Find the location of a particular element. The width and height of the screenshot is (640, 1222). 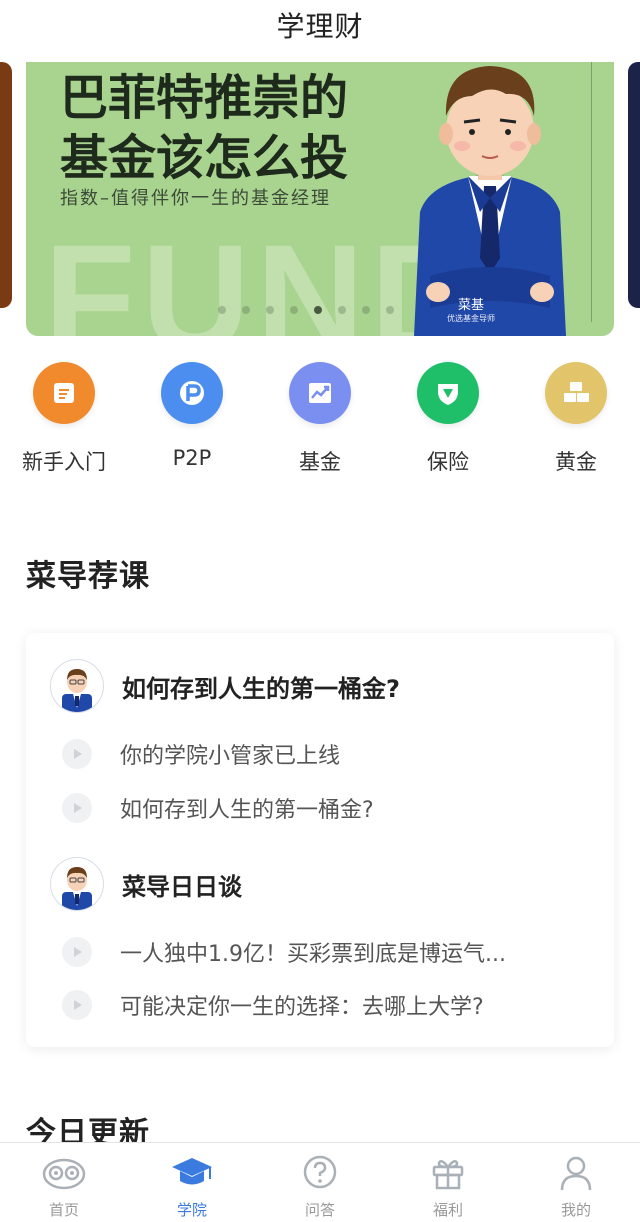

category-label: 保险 is located at coordinates (448, 462).